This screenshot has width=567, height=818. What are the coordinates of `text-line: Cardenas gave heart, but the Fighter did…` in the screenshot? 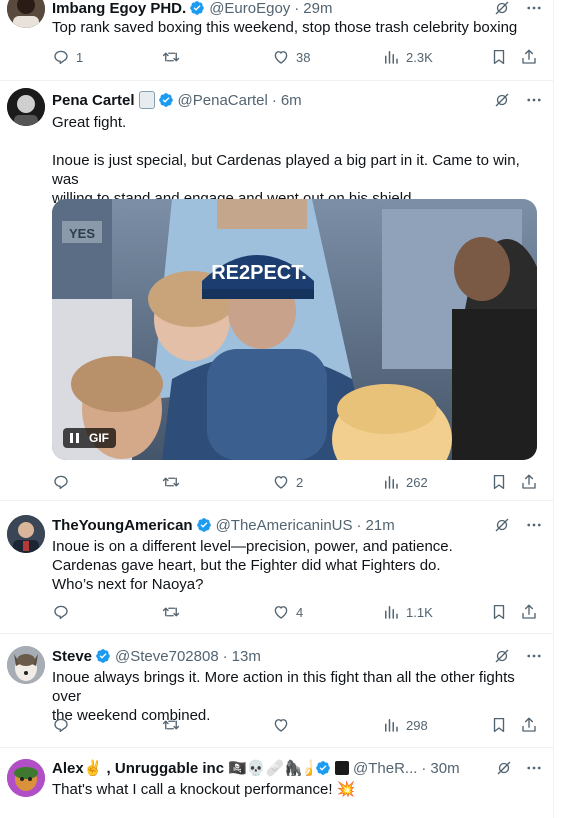 It's located at (246, 565).